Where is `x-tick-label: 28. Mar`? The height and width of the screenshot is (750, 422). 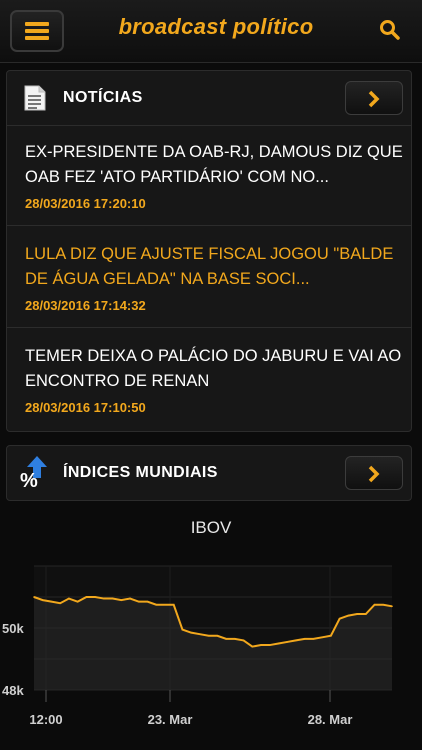
x-tick-label: 28. Mar is located at coordinates (330, 719).